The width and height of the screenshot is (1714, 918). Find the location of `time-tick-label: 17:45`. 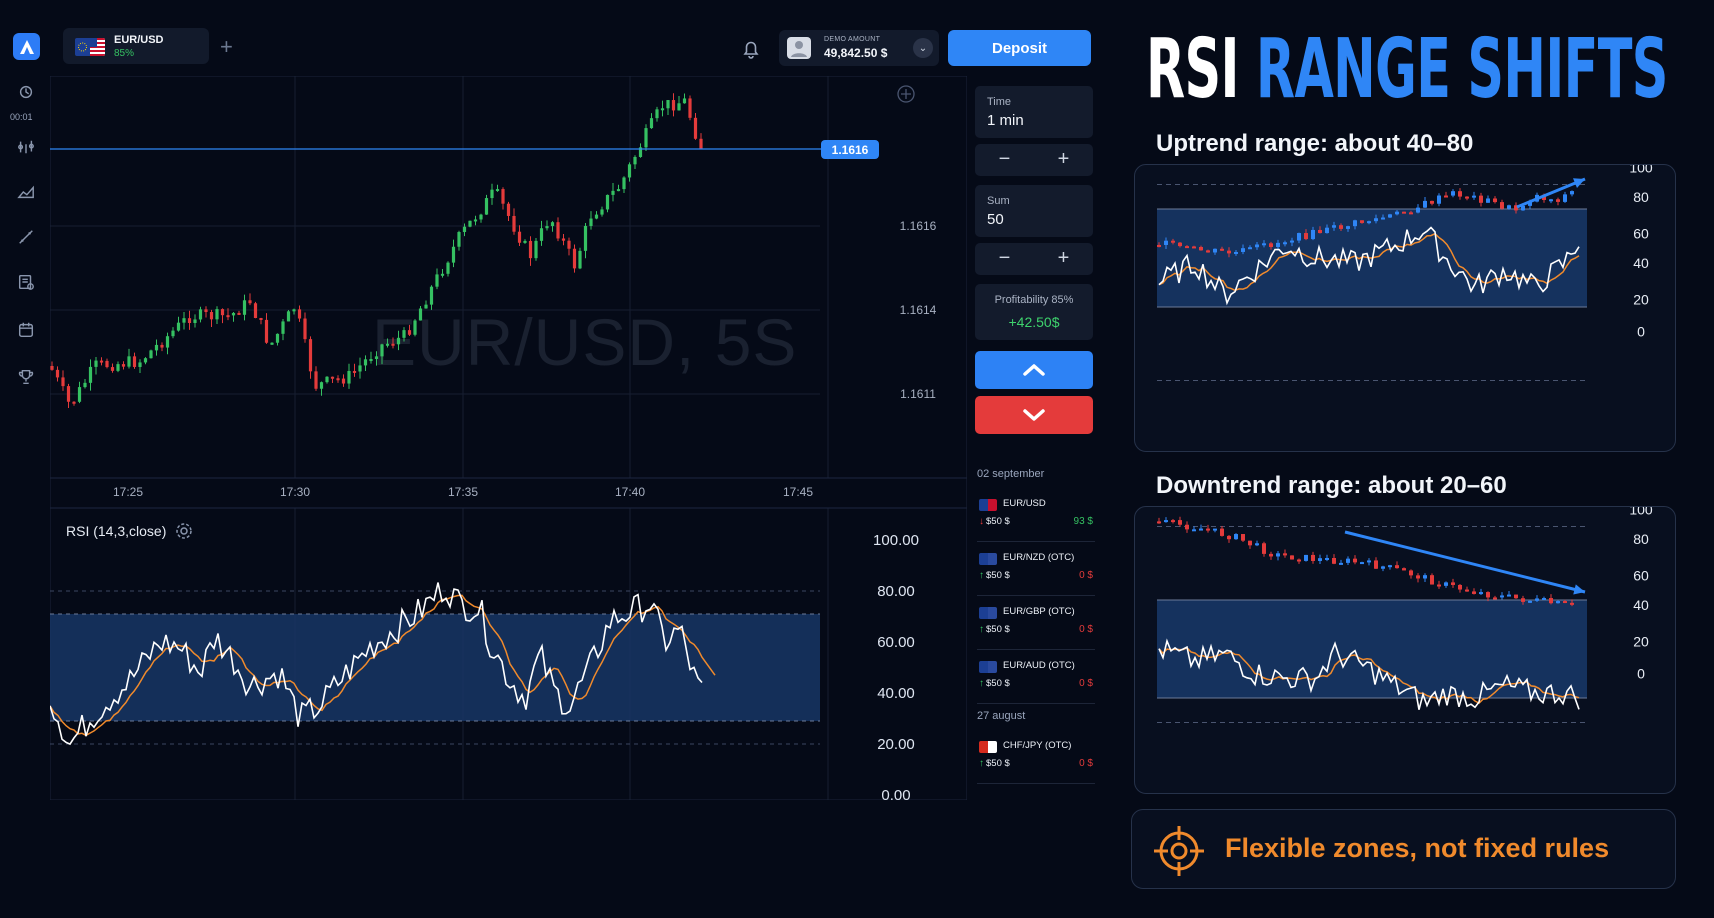

time-tick-label: 17:45 is located at coordinates (798, 492).